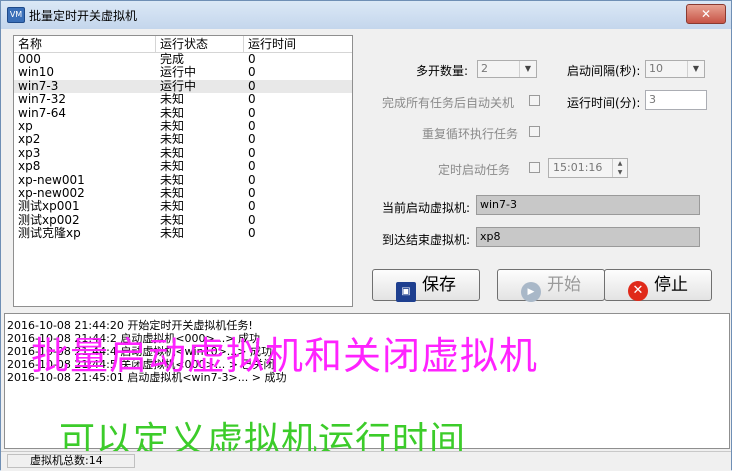 The width and height of the screenshot is (732, 471). I want to click on row-name: win10, so click(36, 72).